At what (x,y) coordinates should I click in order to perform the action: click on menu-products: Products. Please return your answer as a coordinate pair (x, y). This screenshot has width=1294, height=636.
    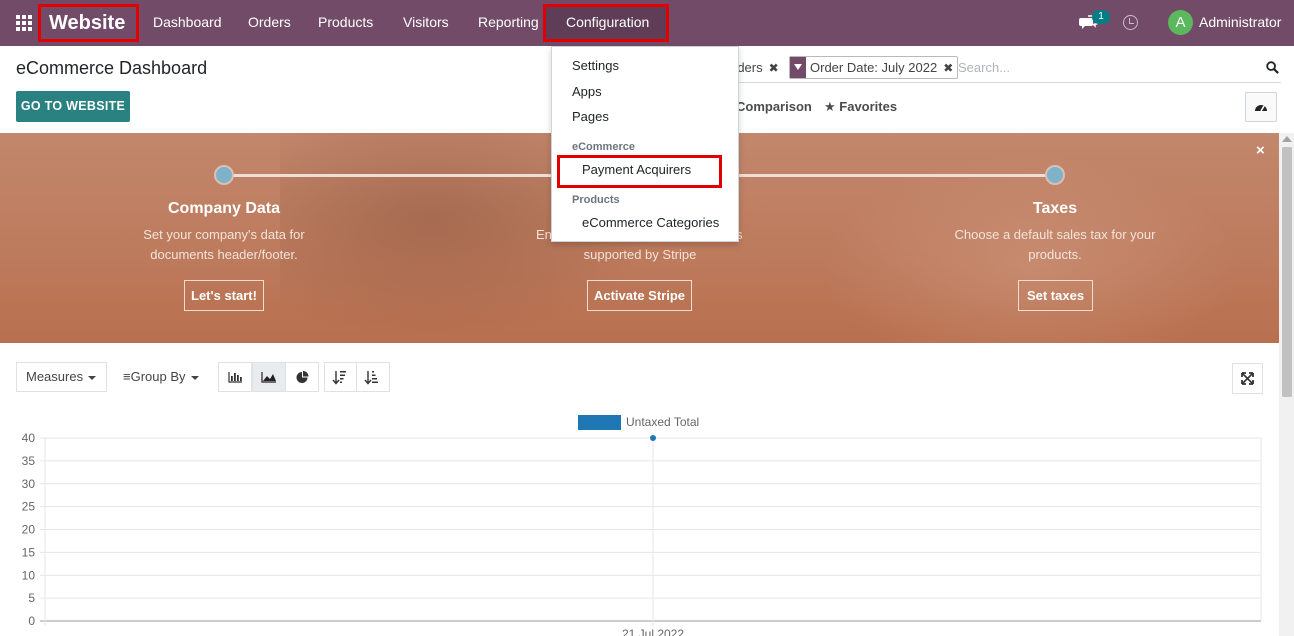
    Looking at the image, I should click on (345, 23).